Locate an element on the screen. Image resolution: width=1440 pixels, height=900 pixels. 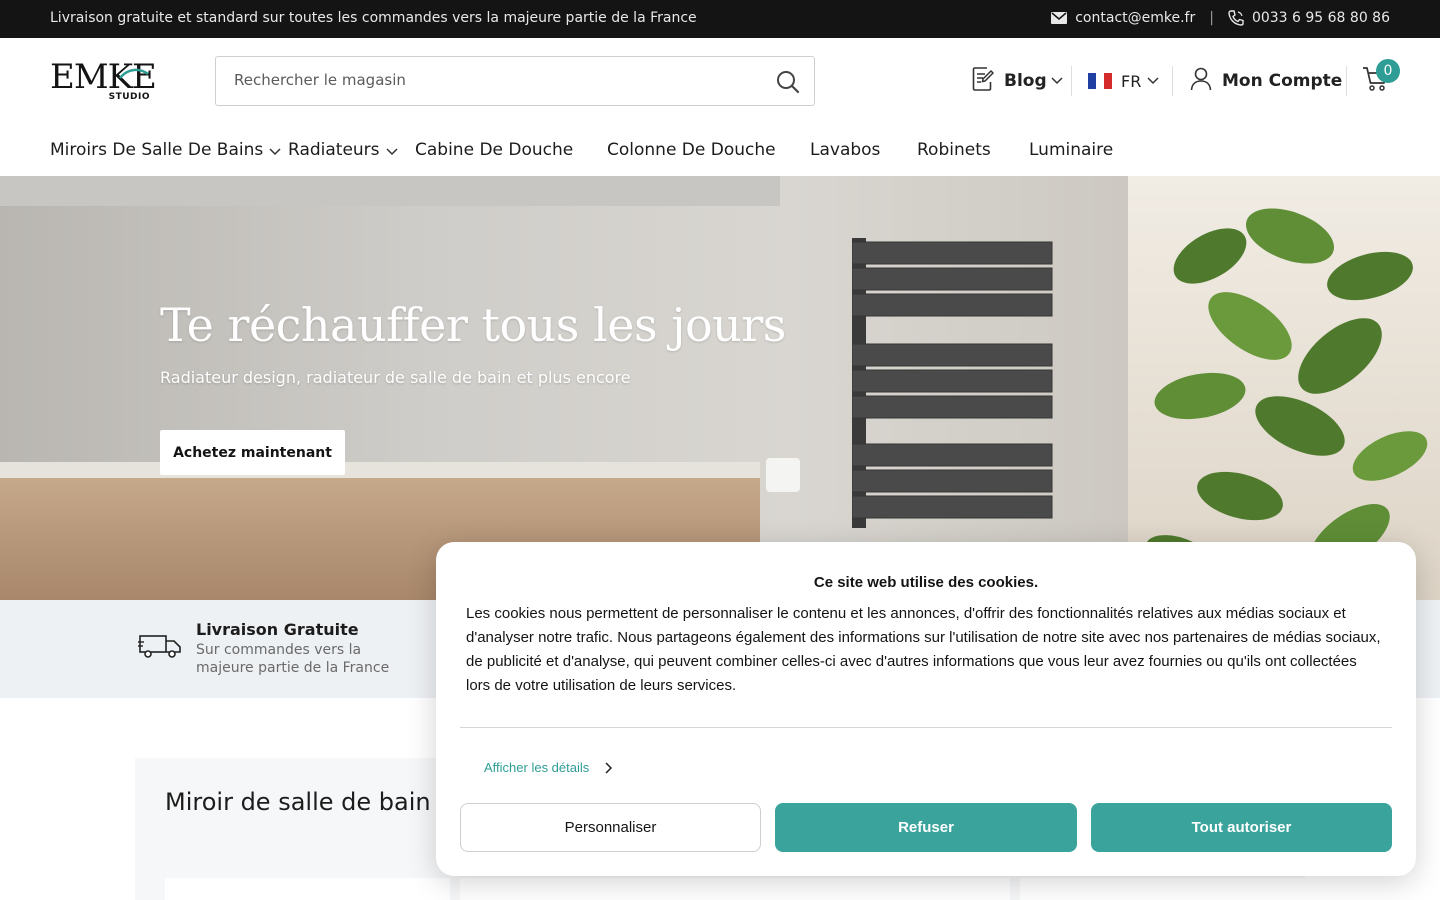
truck-icon is located at coordinates (160, 654).